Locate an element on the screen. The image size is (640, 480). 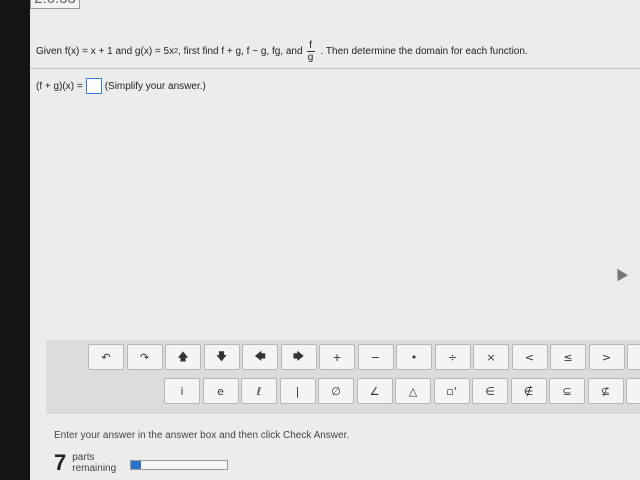
palette-key-greater-than: > is located at coordinates (606, 357).